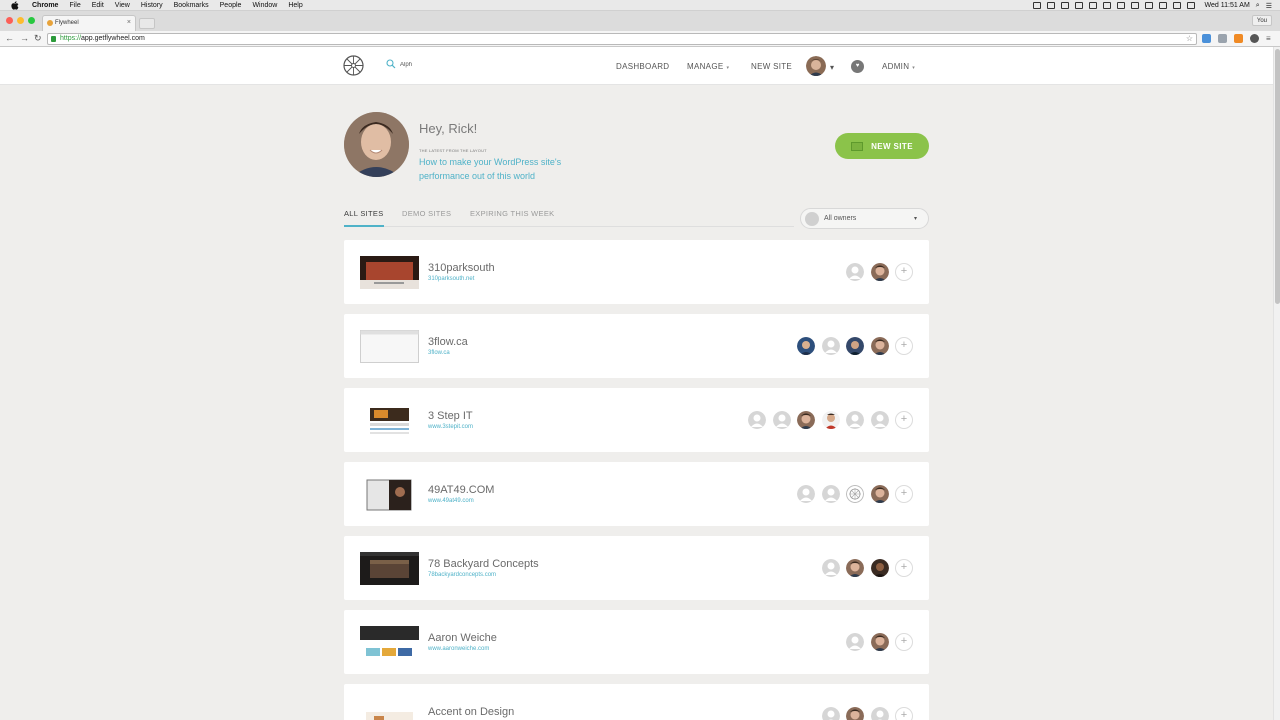 Image resolution: width=1280 pixels, height=720 pixels. What do you see at coordinates (9, 20) in the screenshot?
I see `close-window-button` at bounding box center [9, 20].